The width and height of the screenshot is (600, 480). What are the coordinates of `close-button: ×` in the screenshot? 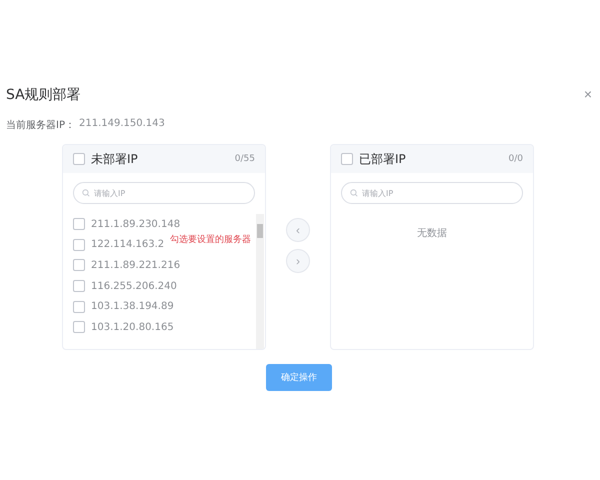 It's located at (588, 94).